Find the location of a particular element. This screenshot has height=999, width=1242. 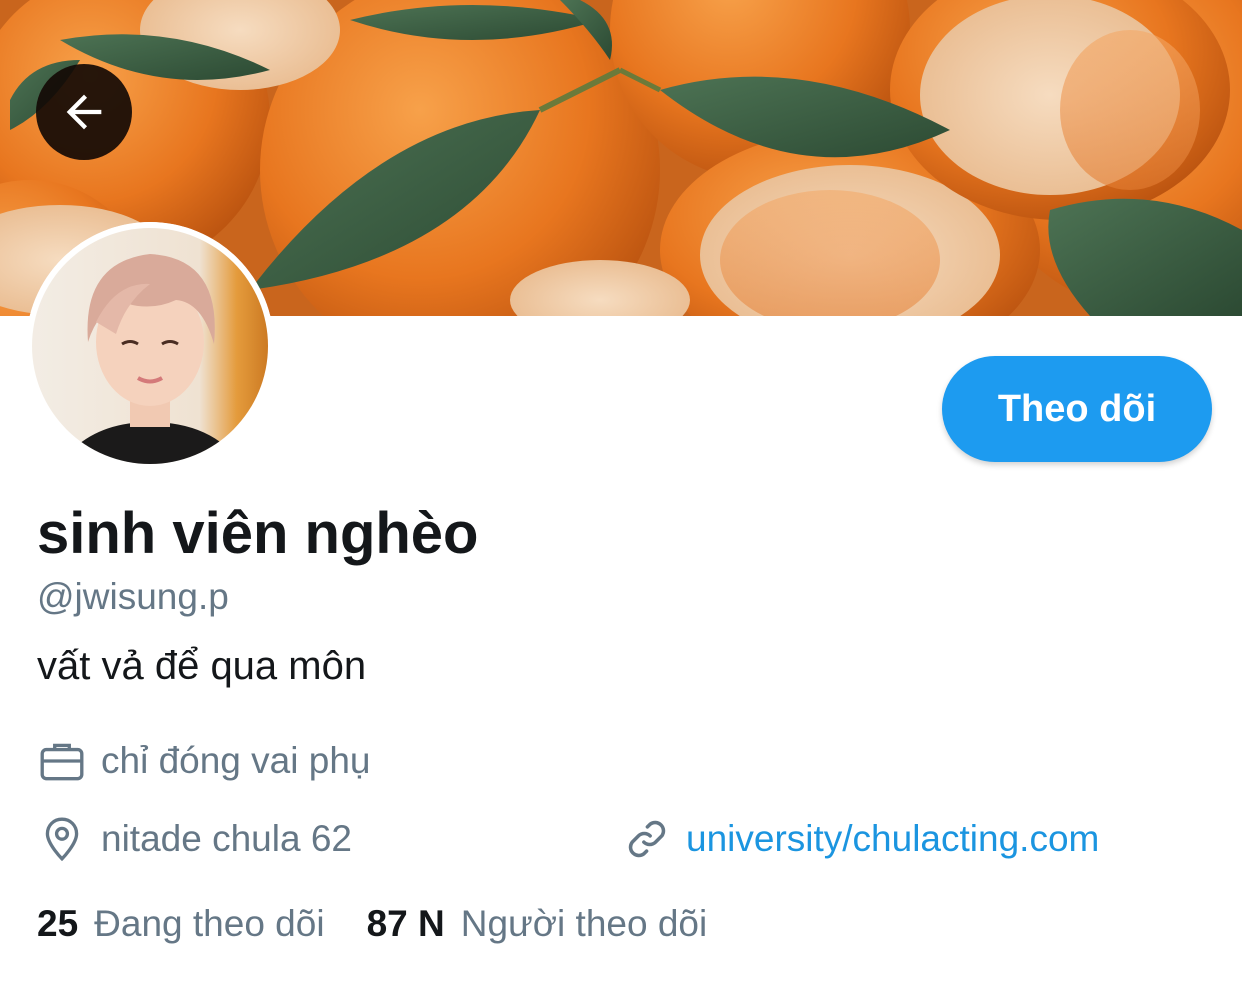

website-link: university/chulacting.com is located at coordinates (892, 839).